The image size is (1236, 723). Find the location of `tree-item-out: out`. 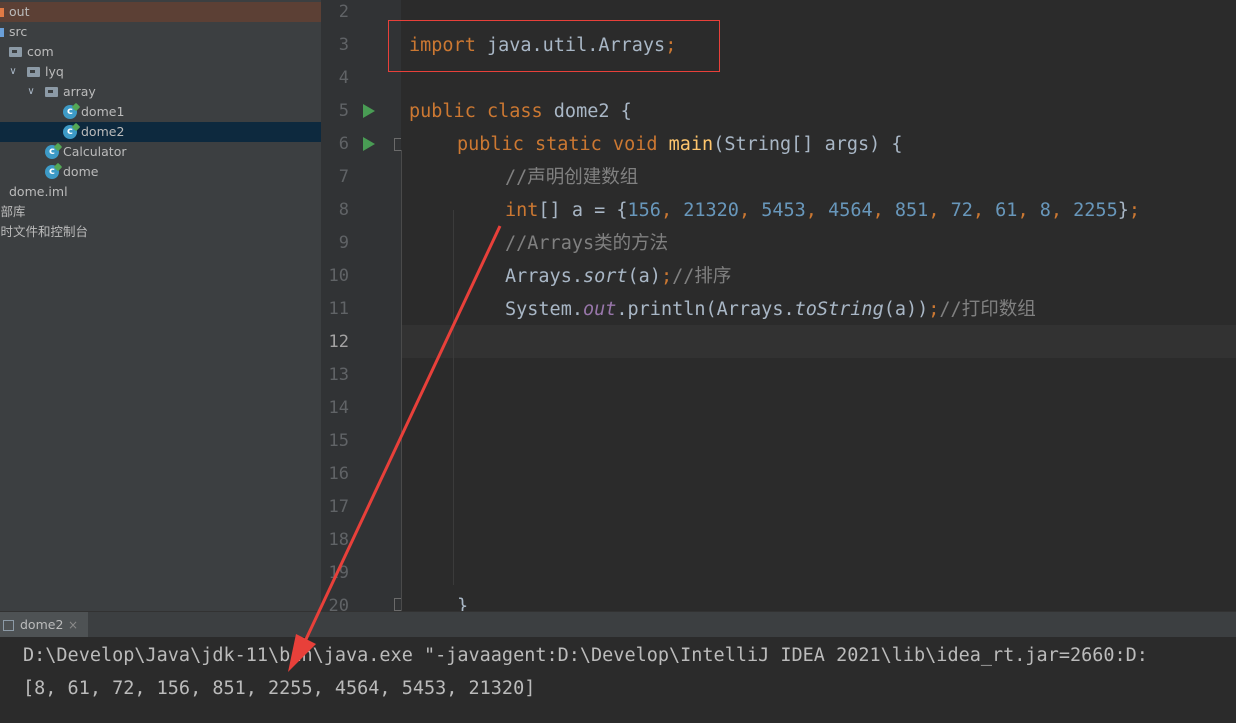

tree-item-out: out is located at coordinates (160, 12).